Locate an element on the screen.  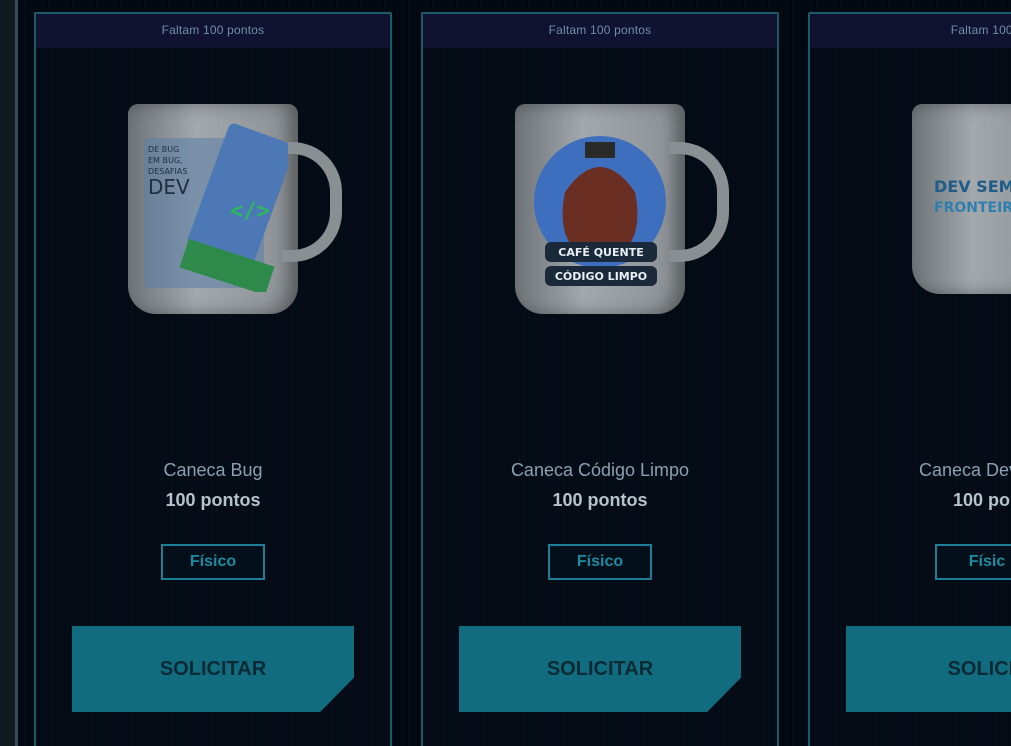
product-image: </> DE BUG EM BUG, DESAFIAS DEV is located at coordinates (213, 239).